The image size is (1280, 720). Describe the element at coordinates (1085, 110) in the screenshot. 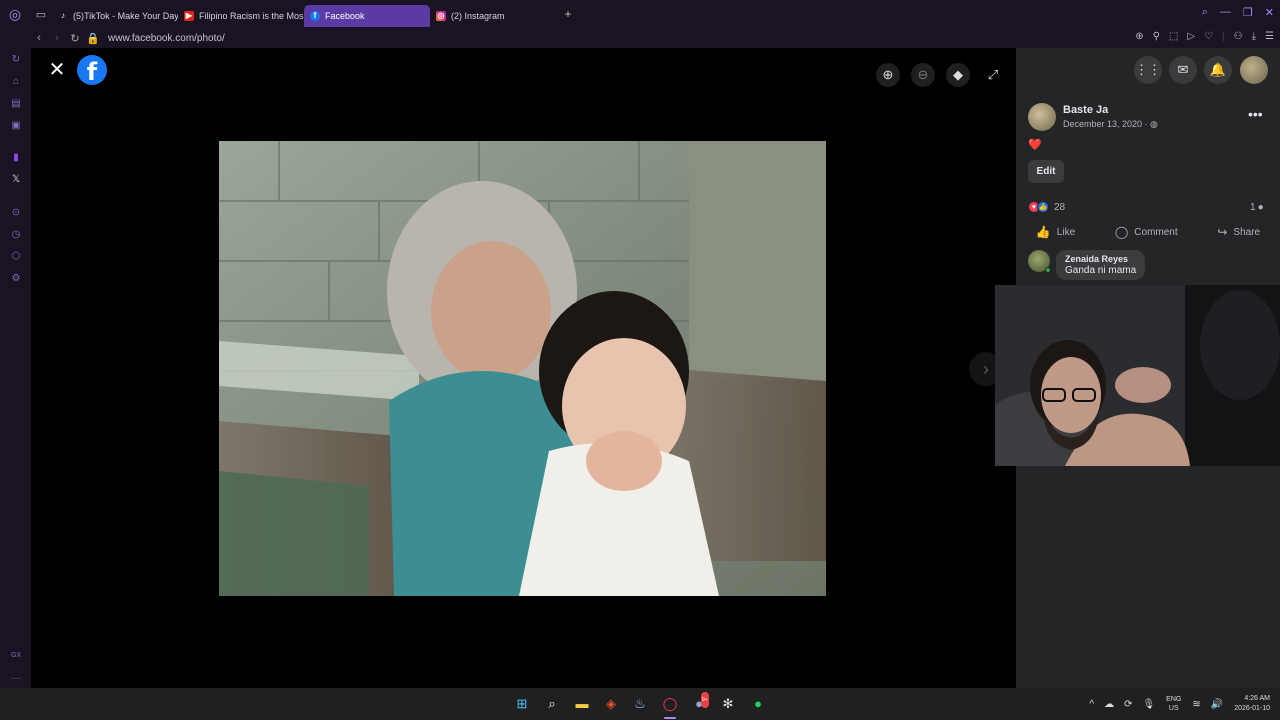

I see `poster-name: Baste Ja` at that location.